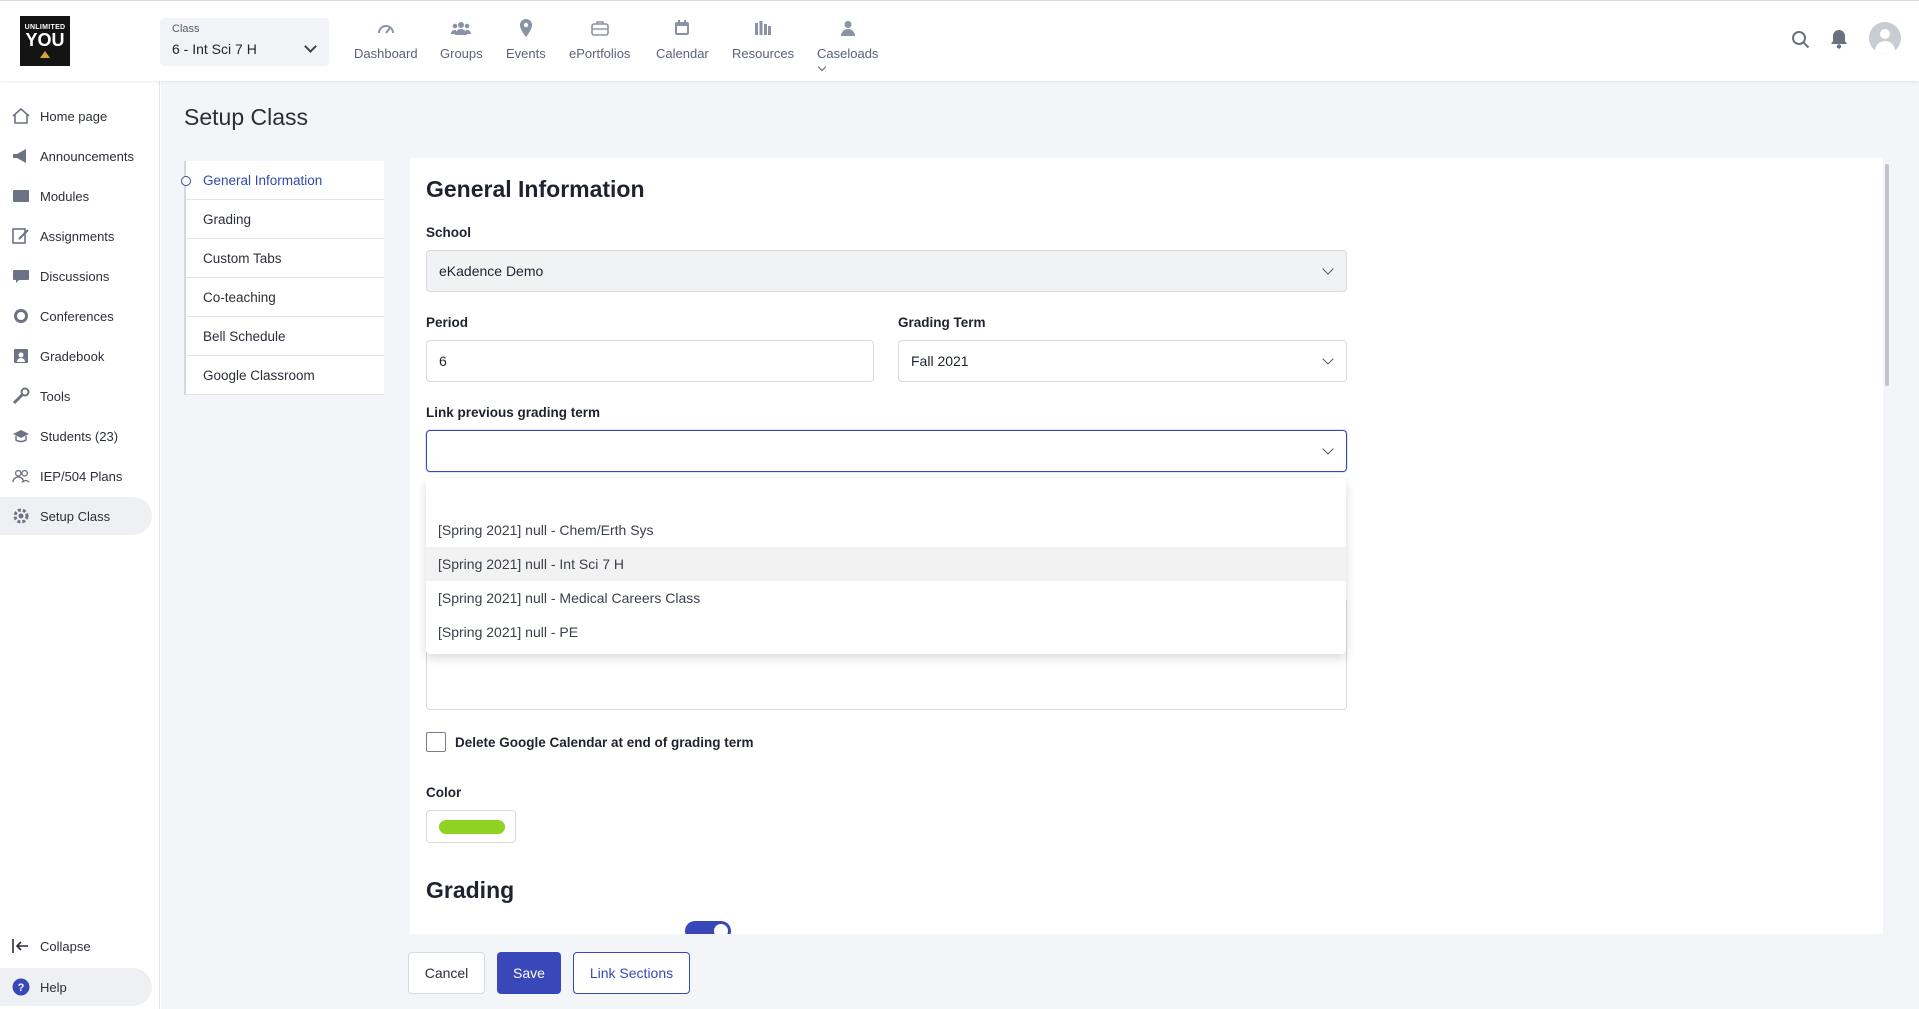 This screenshot has width=1919, height=1009. I want to click on dashboard-icon, so click(386, 28).